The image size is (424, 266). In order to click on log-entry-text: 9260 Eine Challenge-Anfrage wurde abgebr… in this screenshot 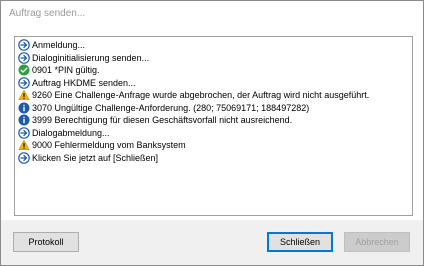, I will do `click(201, 95)`.